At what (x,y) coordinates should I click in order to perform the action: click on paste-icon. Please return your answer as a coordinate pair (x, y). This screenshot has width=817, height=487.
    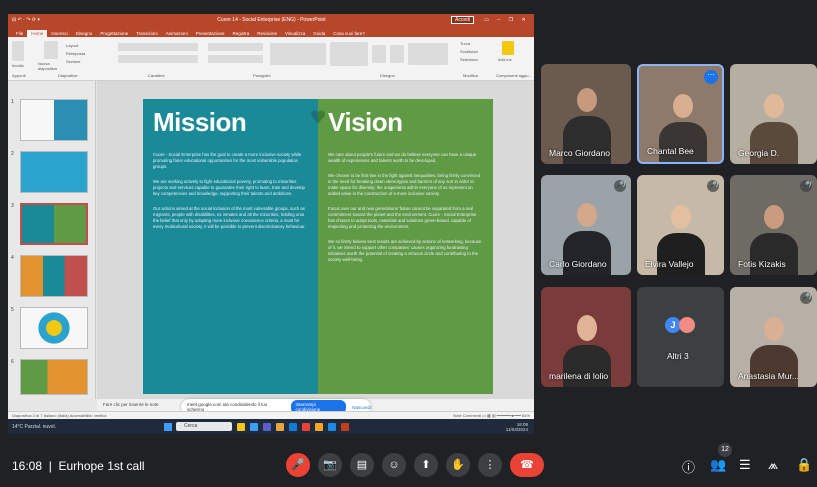
    Looking at the image, I should click on (18, 51).